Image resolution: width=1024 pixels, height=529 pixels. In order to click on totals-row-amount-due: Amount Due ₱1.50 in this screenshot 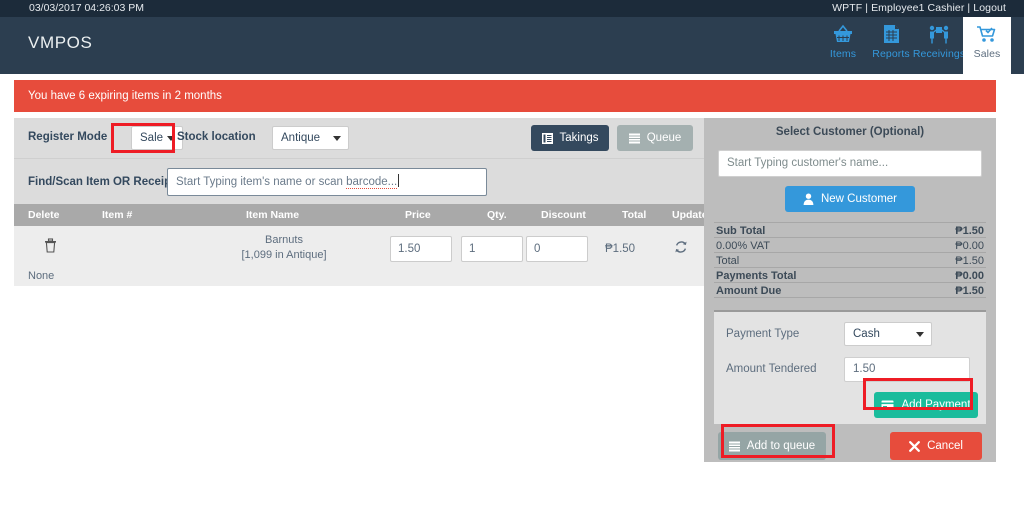, I will do `click(850, 289)`.